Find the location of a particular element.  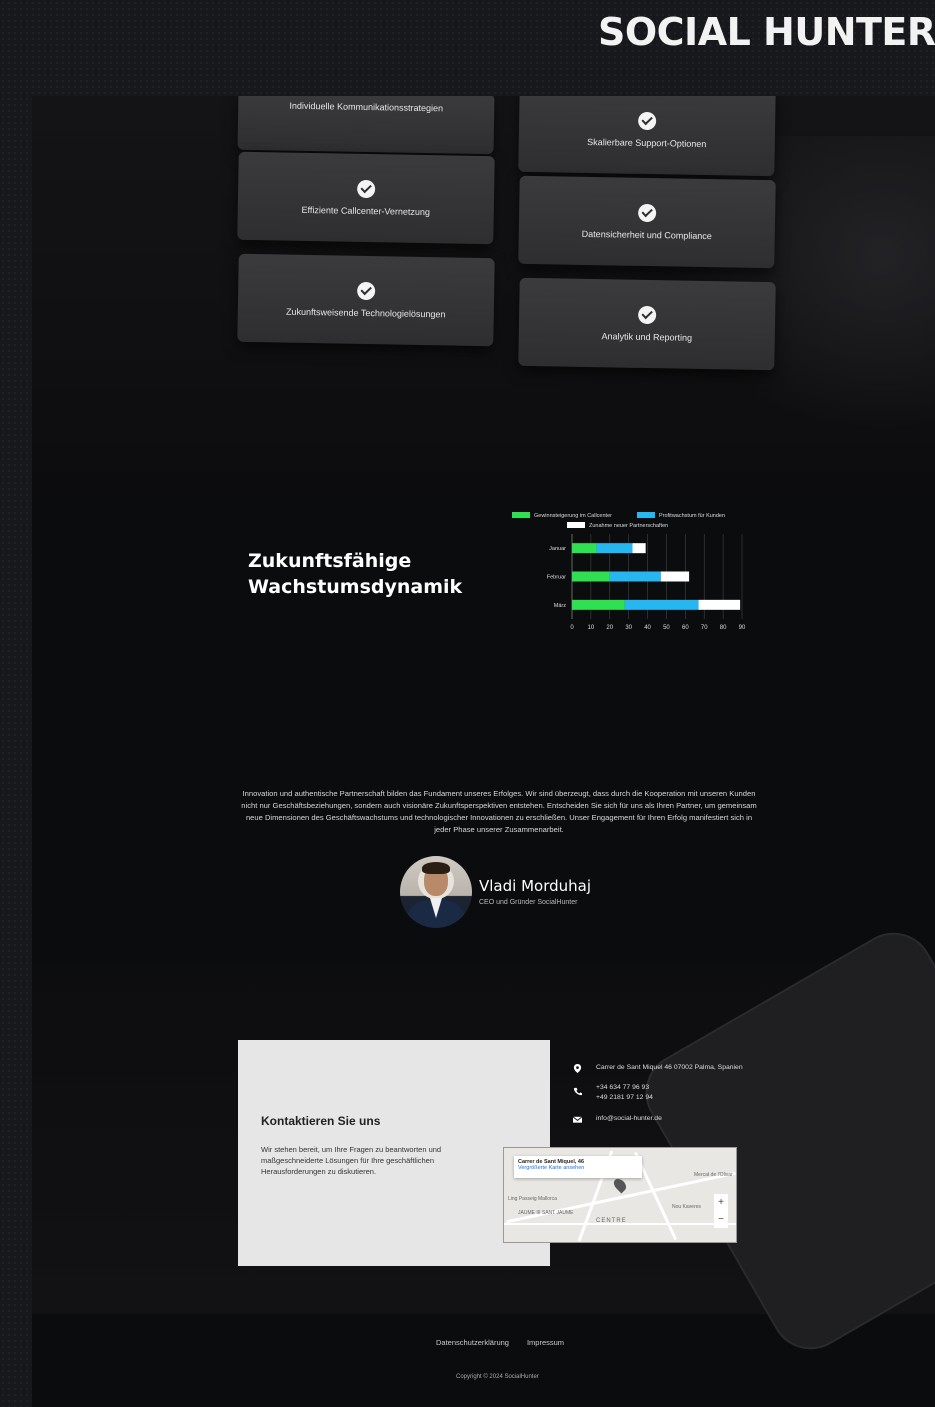

feature-card-communication: Individuelle Kommunikationsstrategien is located at coordinates (366, 125).